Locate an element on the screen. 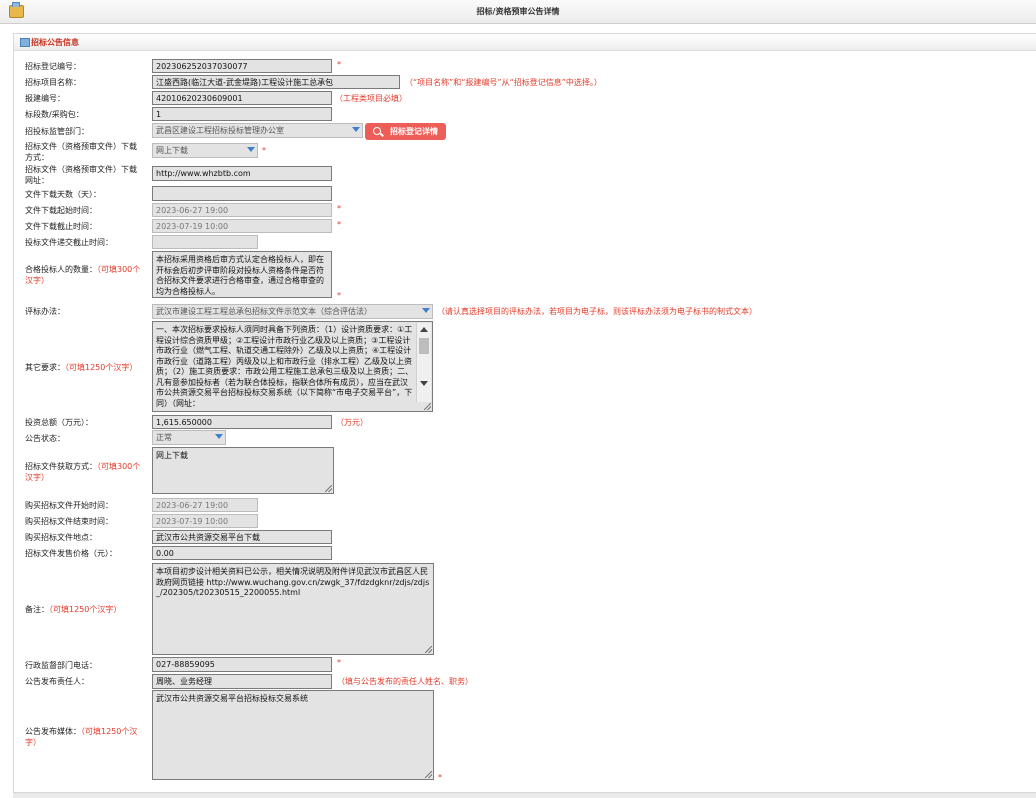 Image resolution: width=1036 pixels, height=798 pixels. investment-field: 1,615.650000 is located at coordinates (242, 422).